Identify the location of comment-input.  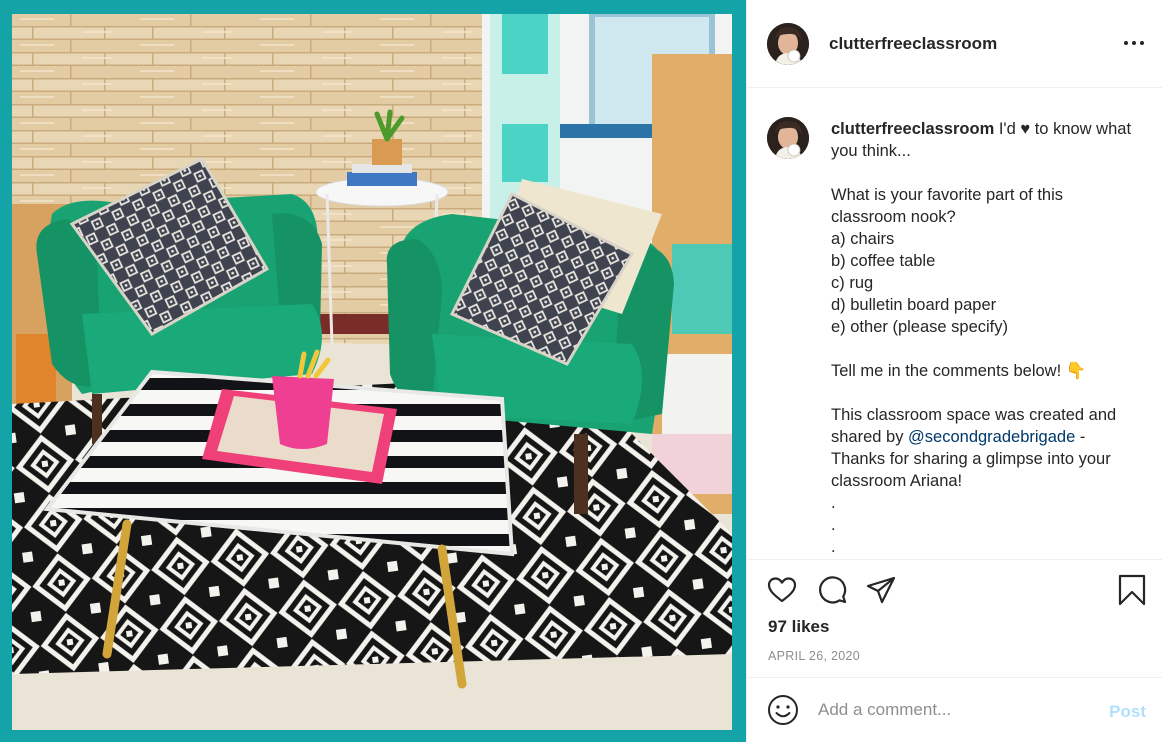
(953, 710).